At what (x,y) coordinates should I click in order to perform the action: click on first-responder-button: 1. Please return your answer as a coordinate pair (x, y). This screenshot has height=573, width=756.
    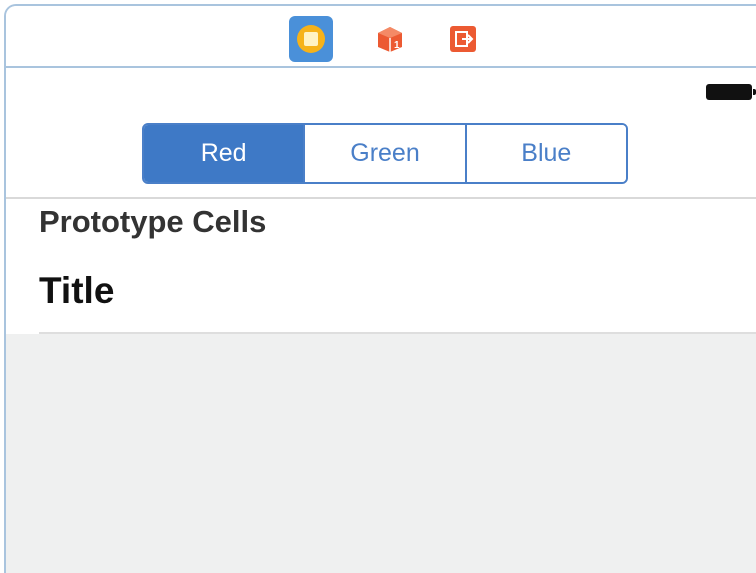
    Looking at the image, I should click on (390, 39).